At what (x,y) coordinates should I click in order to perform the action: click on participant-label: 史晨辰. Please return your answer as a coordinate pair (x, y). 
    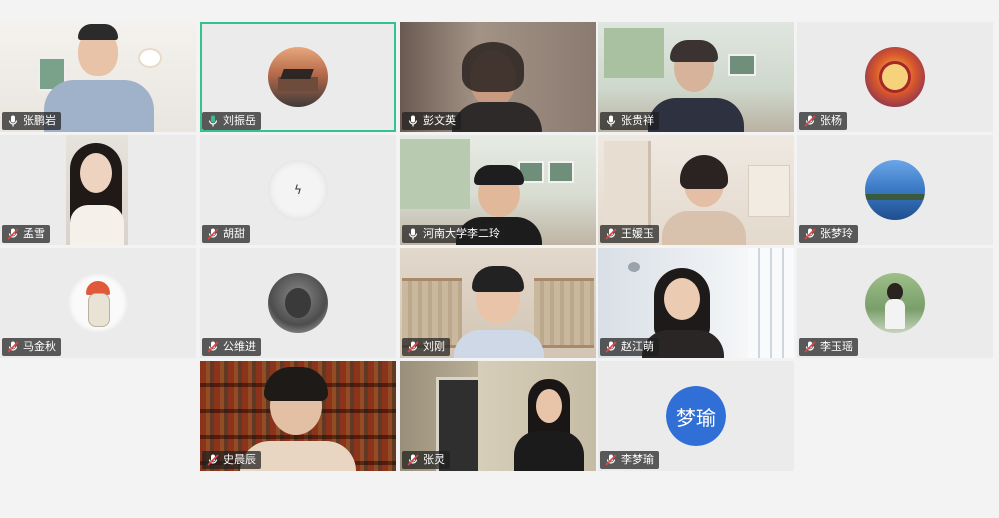
    Looking at the image, I should click on (231, 460).